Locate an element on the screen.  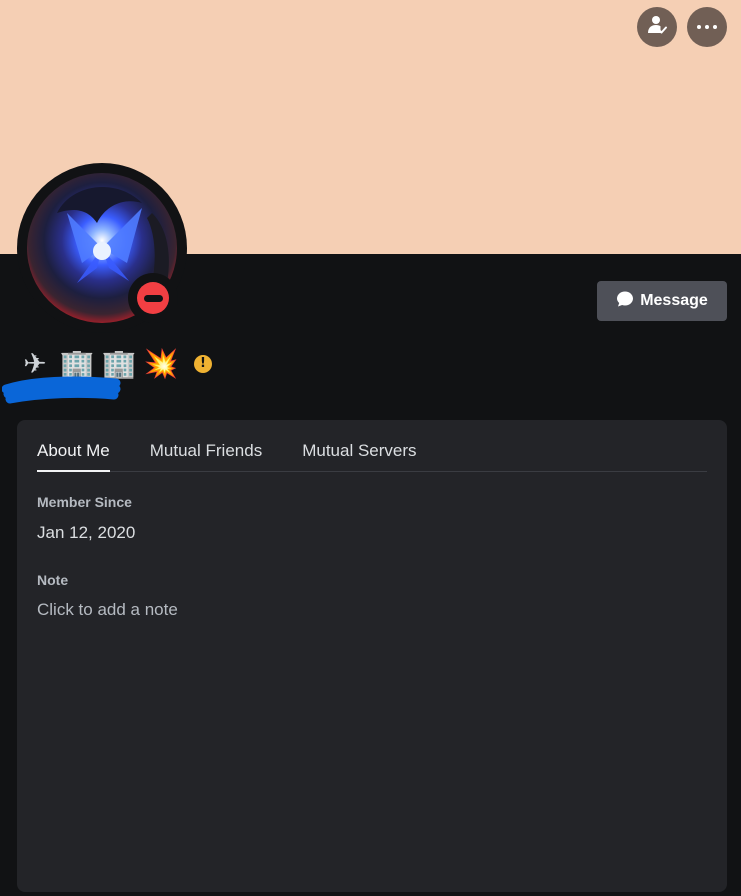
ellipsis-icon is located at coordinates (707, 27).